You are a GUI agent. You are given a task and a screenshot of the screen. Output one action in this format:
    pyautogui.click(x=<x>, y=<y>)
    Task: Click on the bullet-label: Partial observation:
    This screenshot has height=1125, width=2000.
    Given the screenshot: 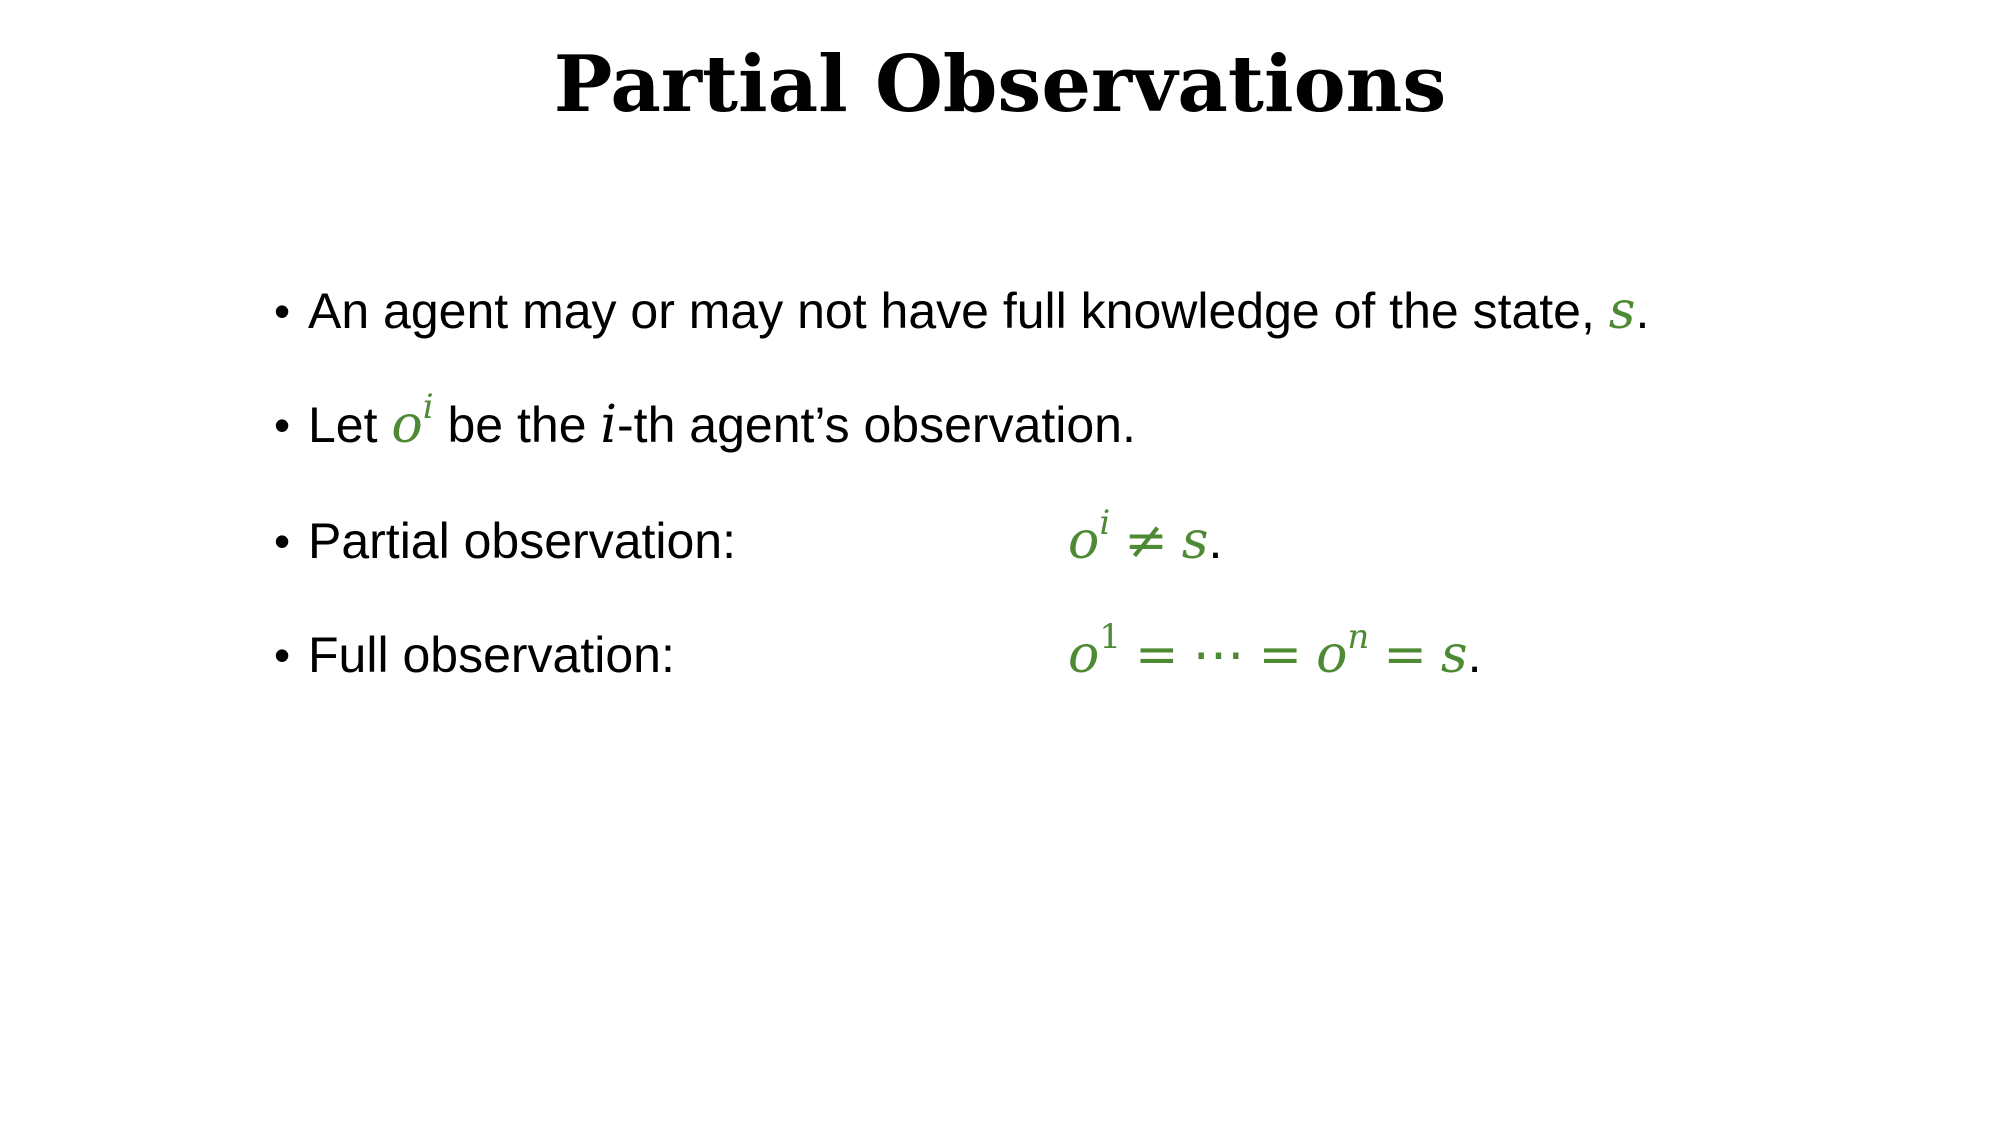 What is the action you would take?
    pyautogui.click(x=522, y=541)
    